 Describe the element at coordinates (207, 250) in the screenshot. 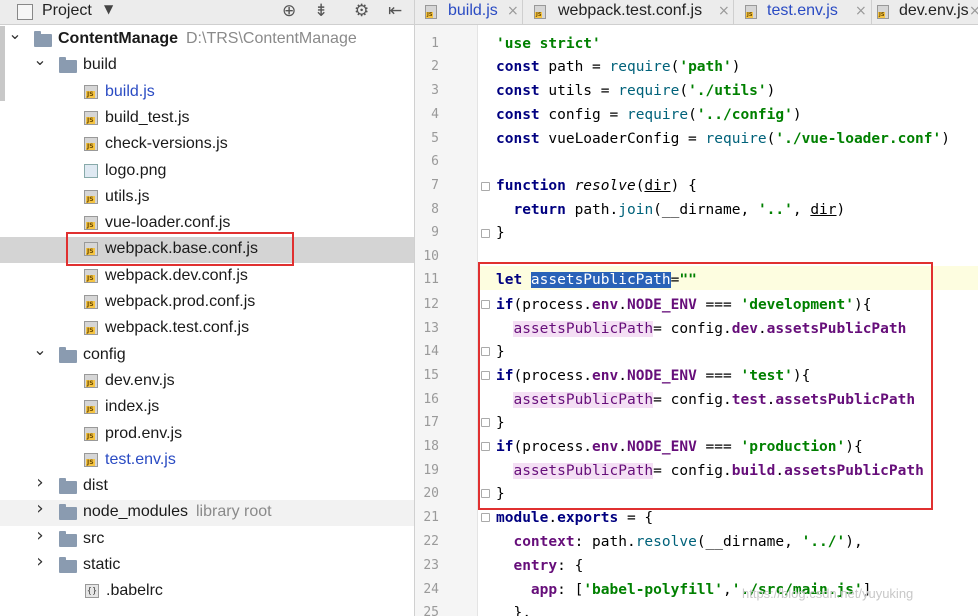

I see `tree-item-webpack-base-conf-js: JS webpack.base.conf.js` at that location.